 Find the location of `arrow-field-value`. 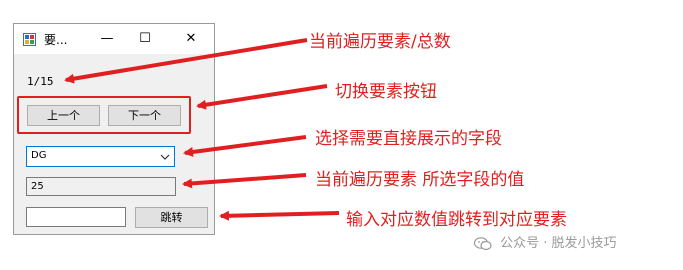

arrow-field-value is located at coordinates (244, 181).